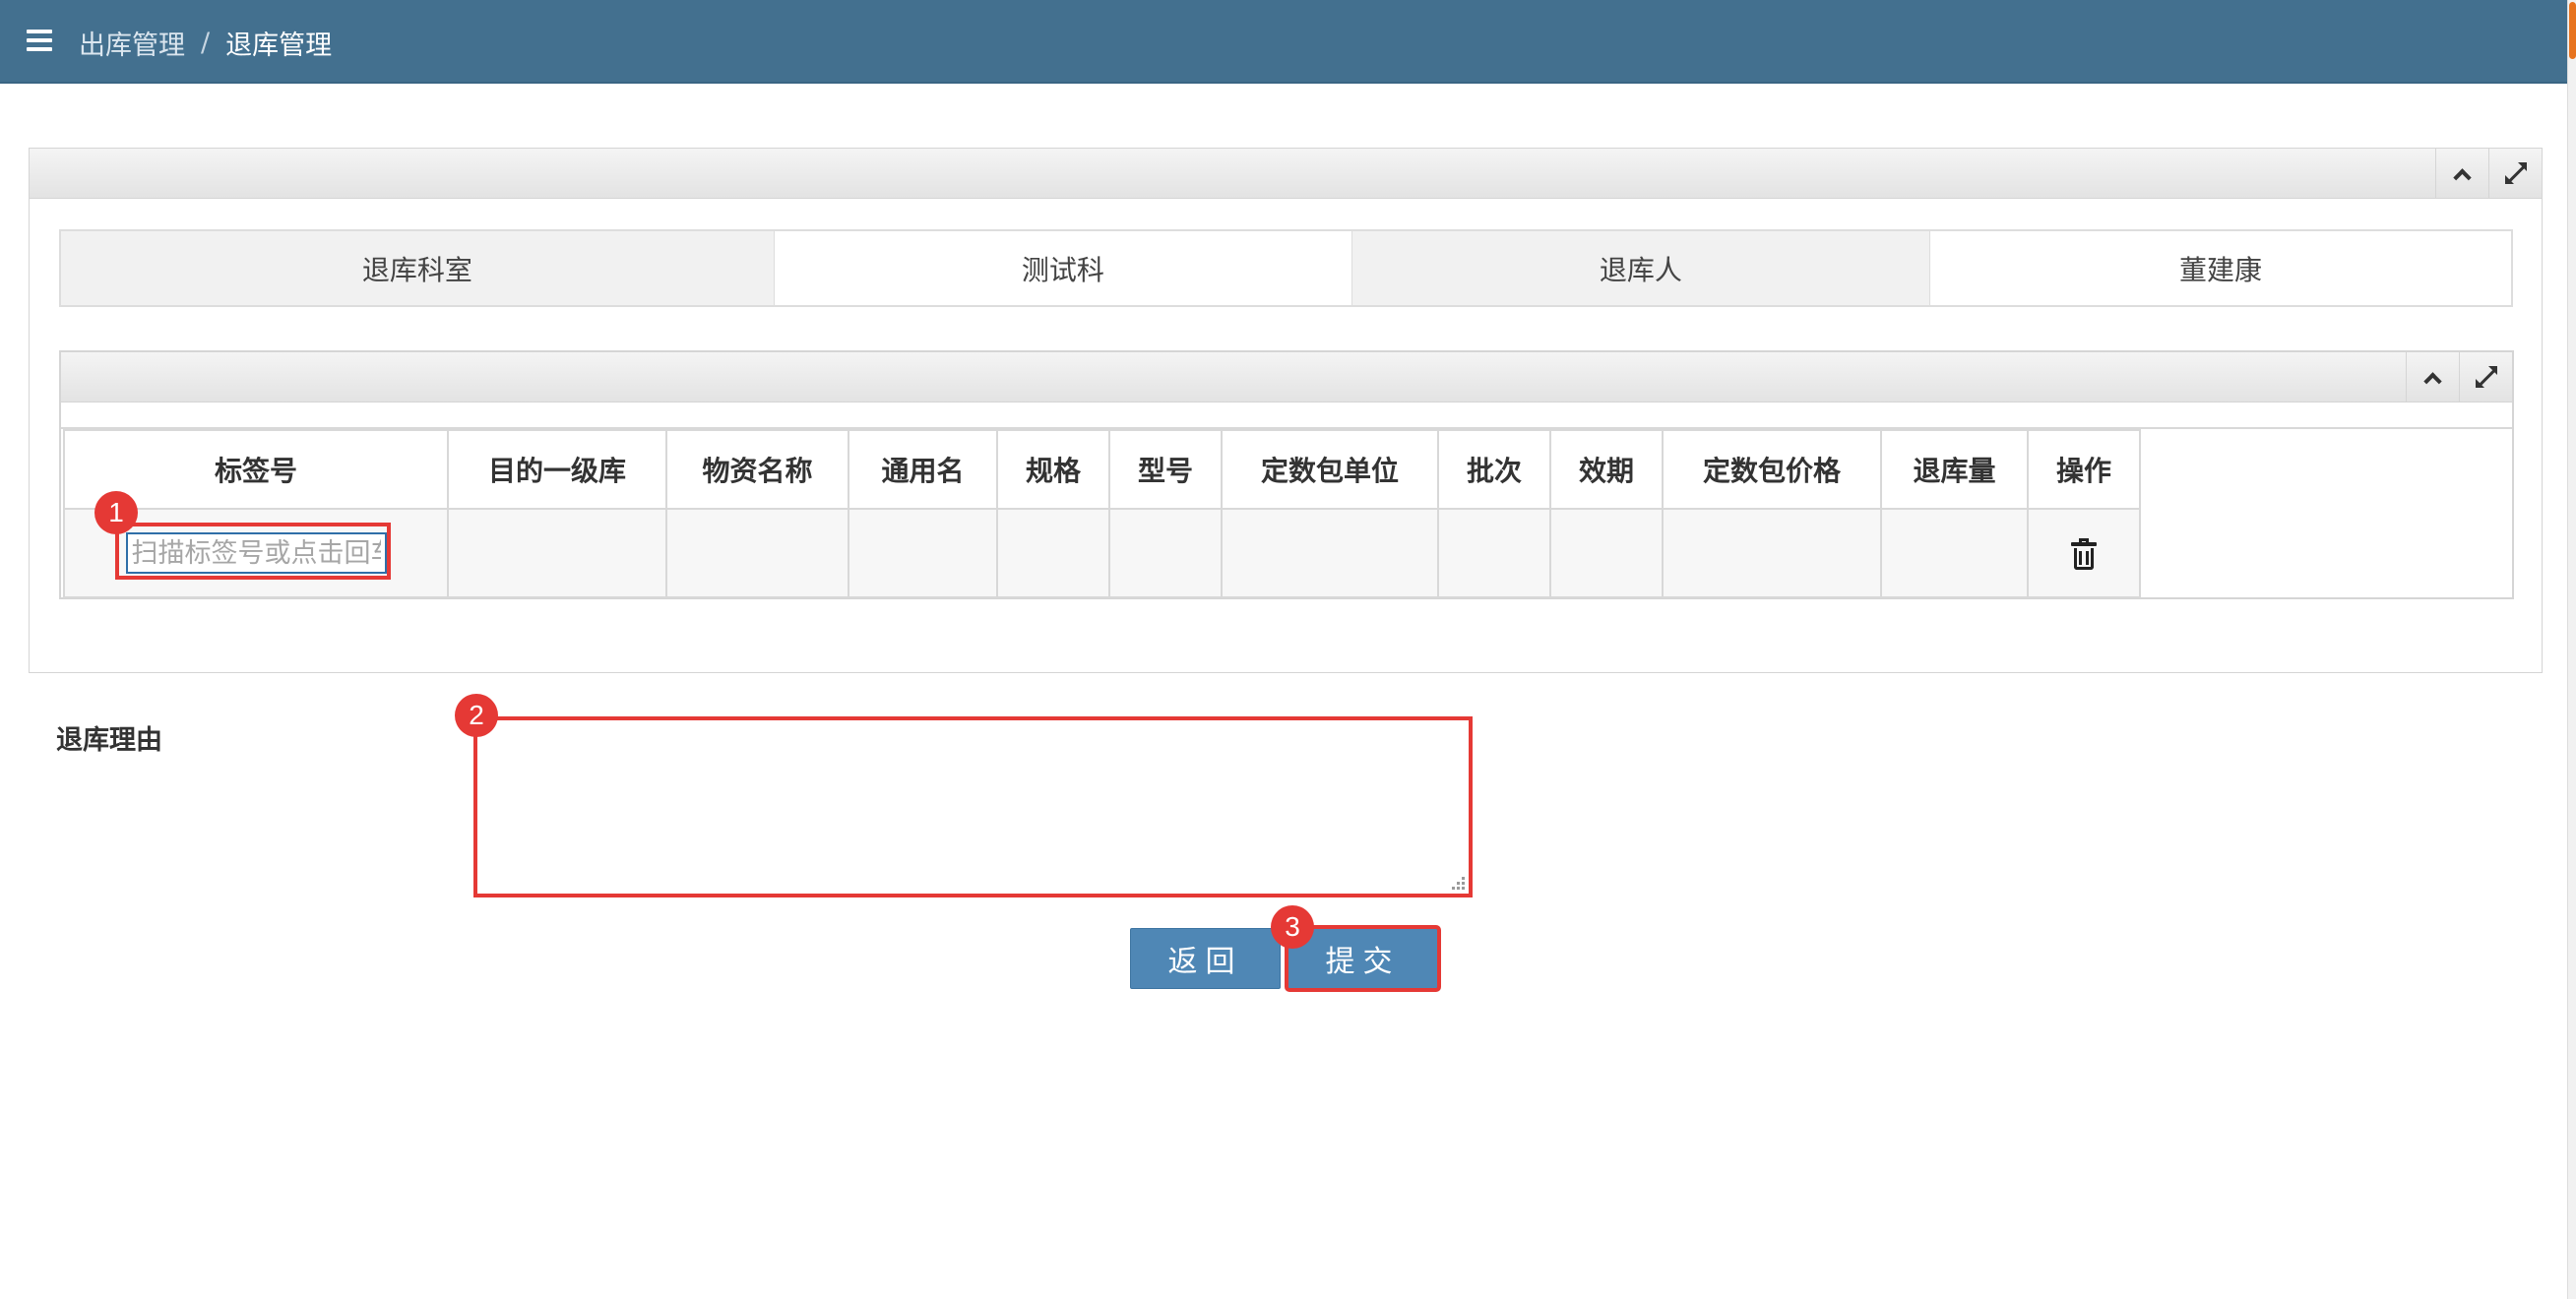 The image size is (2576, 1299). I want to click on reason-label: 退库理由, so click(109, 741).